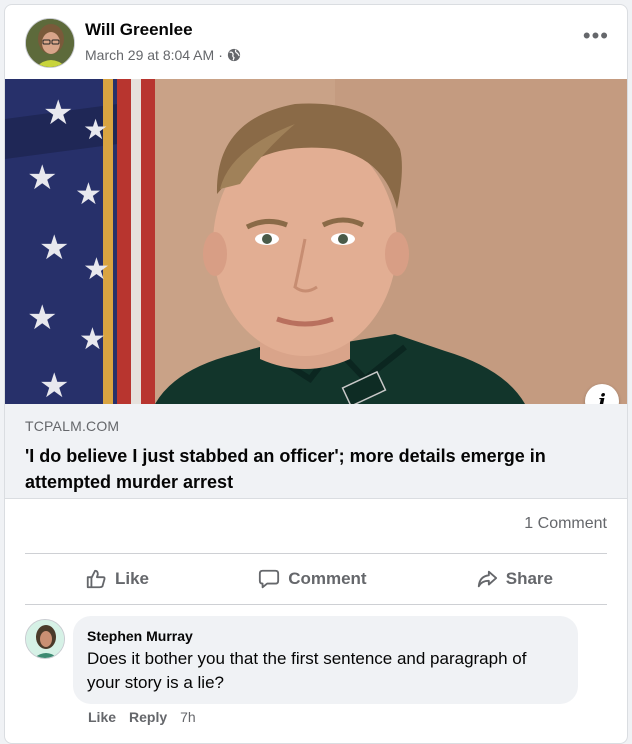 Image resolution: width=632 pixels, height=744 pixels. What do you see at coordinates (233, 55) in the screenshot?
I see `globe-icon` at bounding box center [233, 55].